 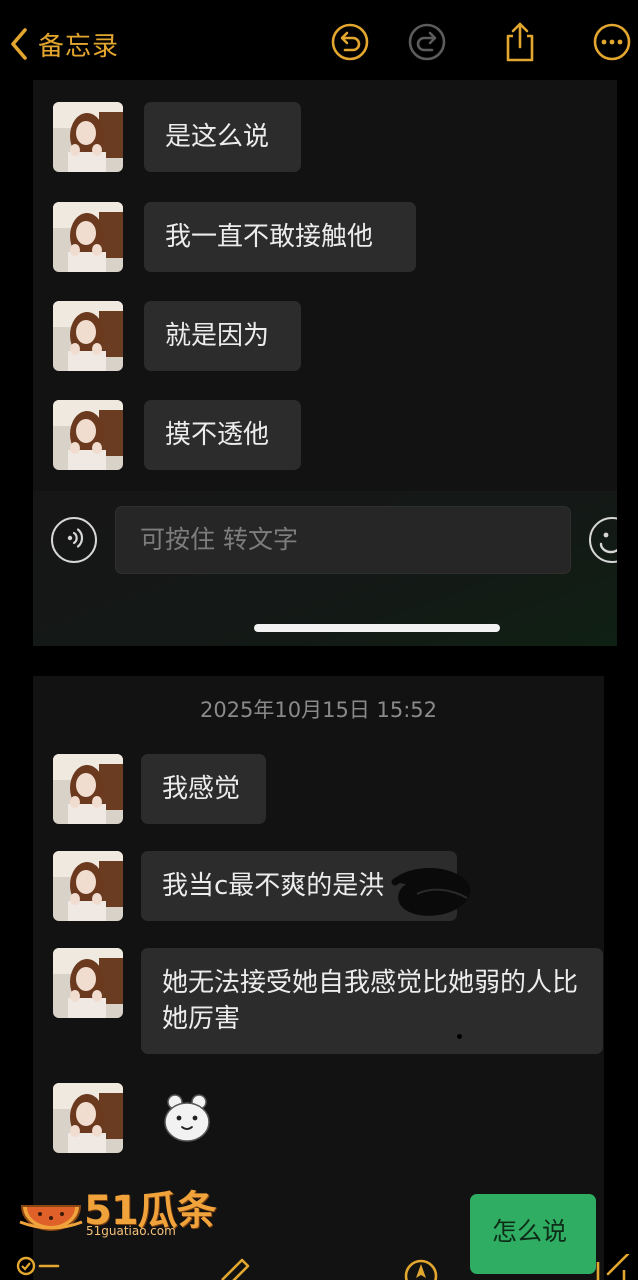 I want to click on site-watermark: 51瓜条 51guatiao.com, so click(x=128, y=1211).